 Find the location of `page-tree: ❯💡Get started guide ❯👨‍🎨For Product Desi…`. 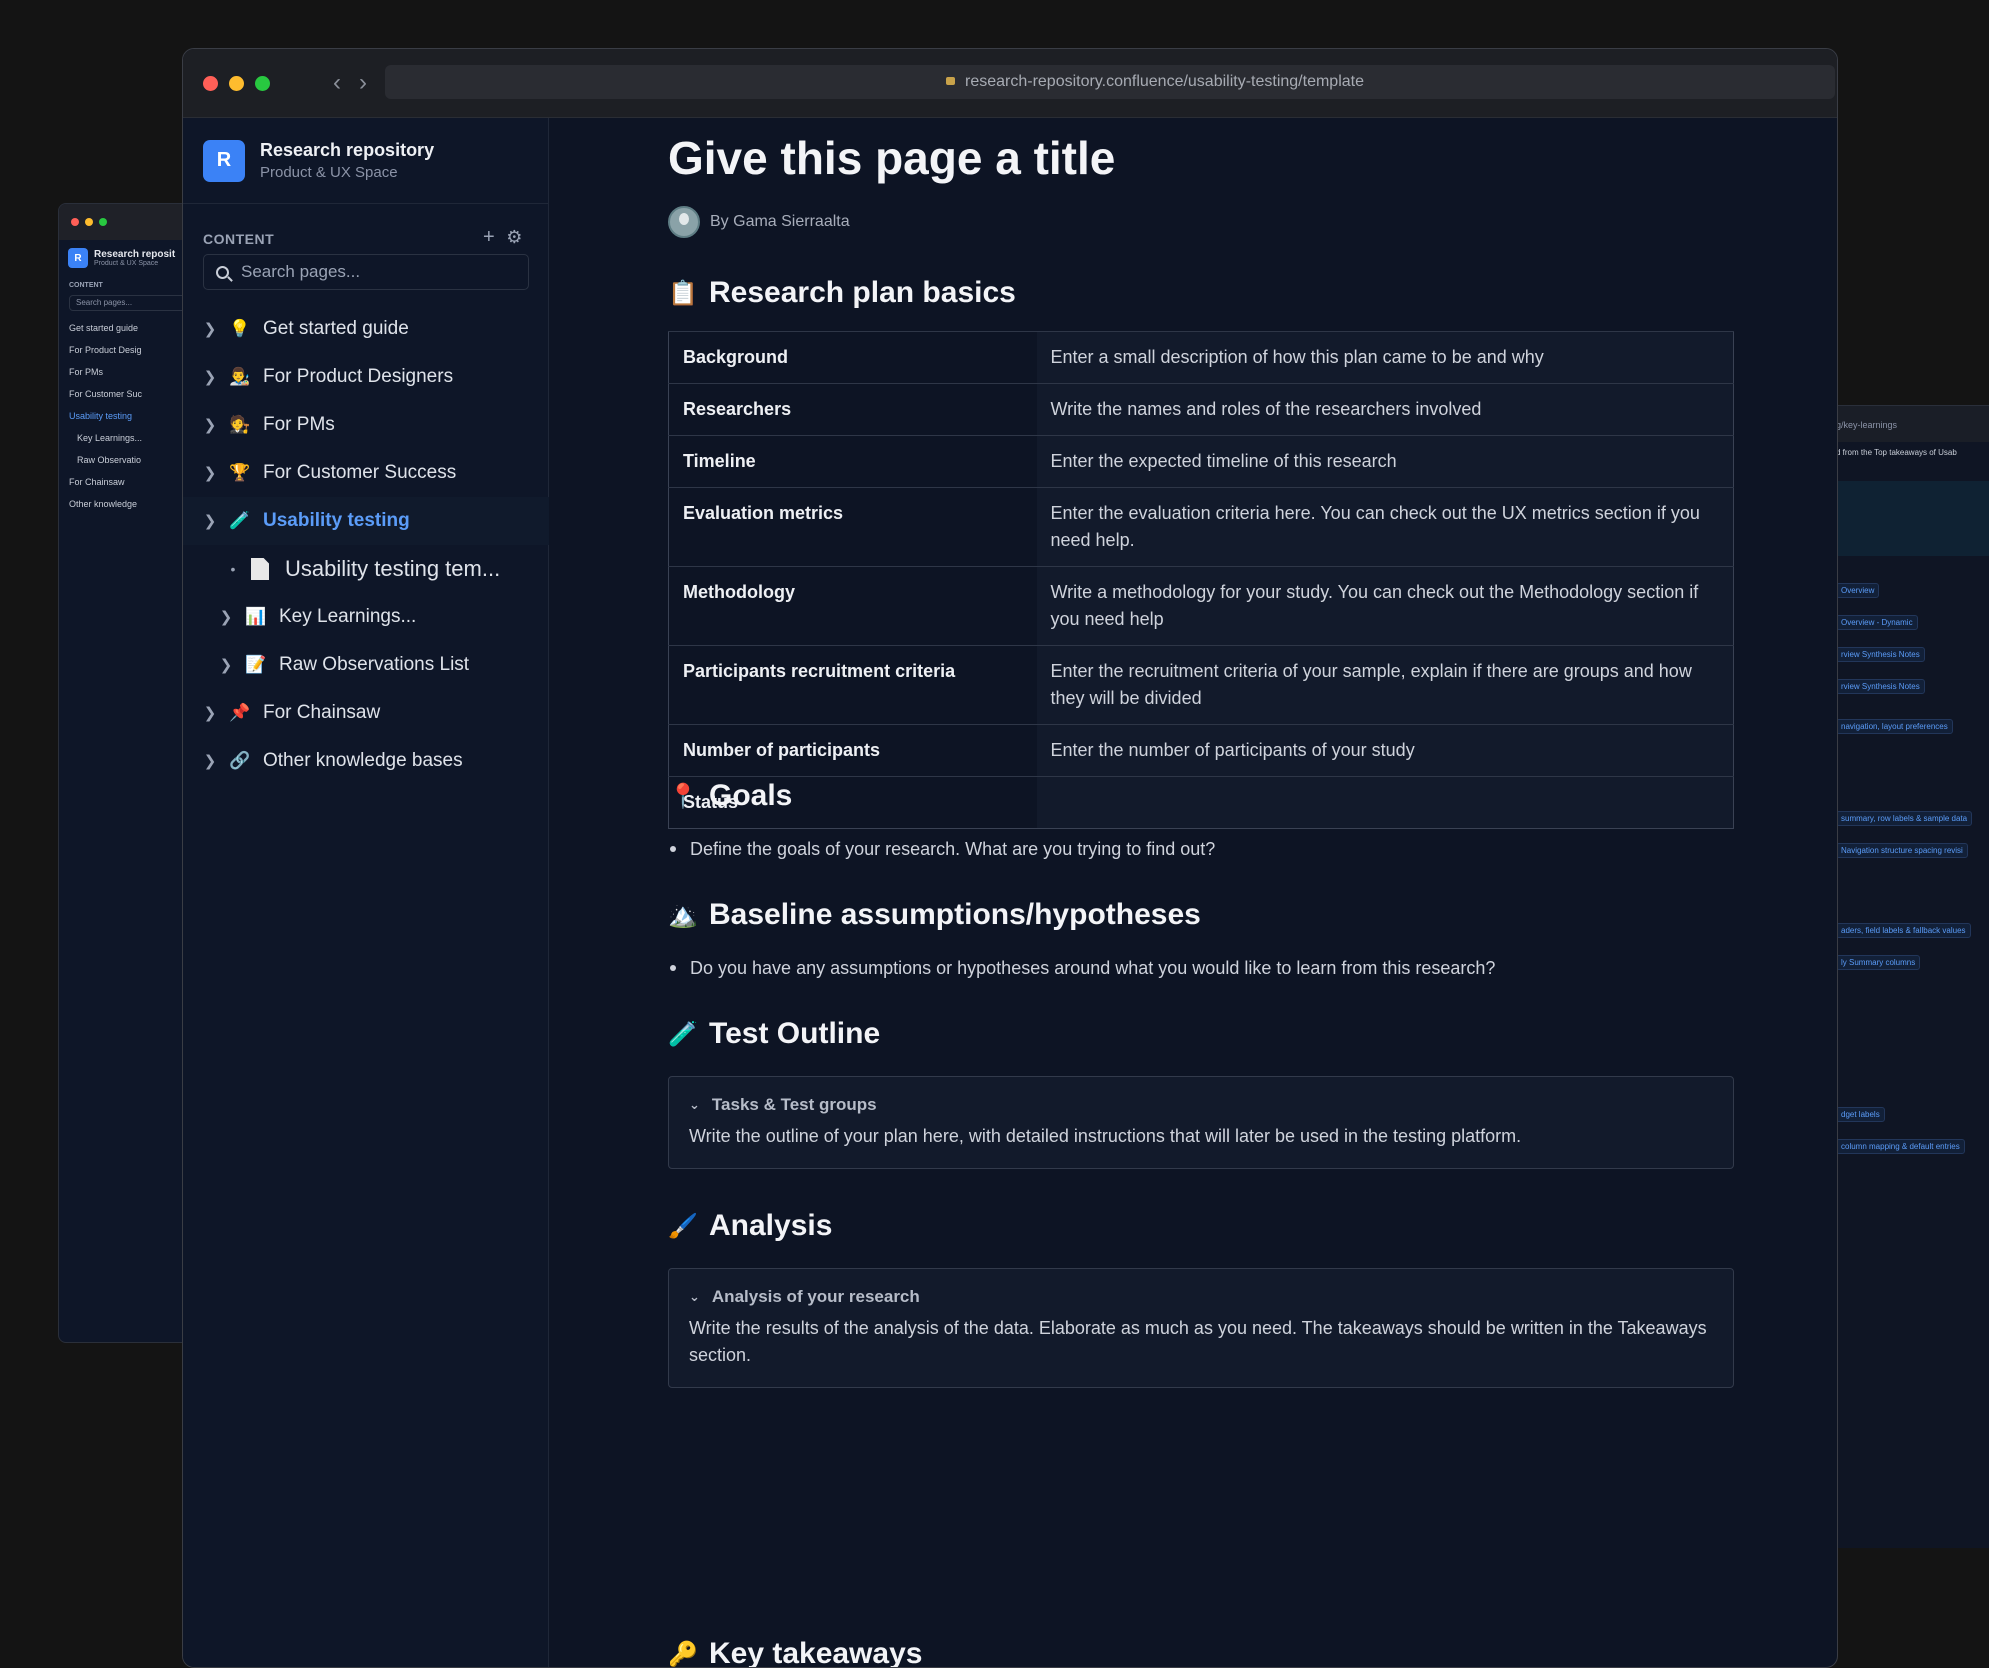

page-tree: ❯💡Get started guide ❯👨‍🎨For Product Desi… is located at coordinates (366, 545).